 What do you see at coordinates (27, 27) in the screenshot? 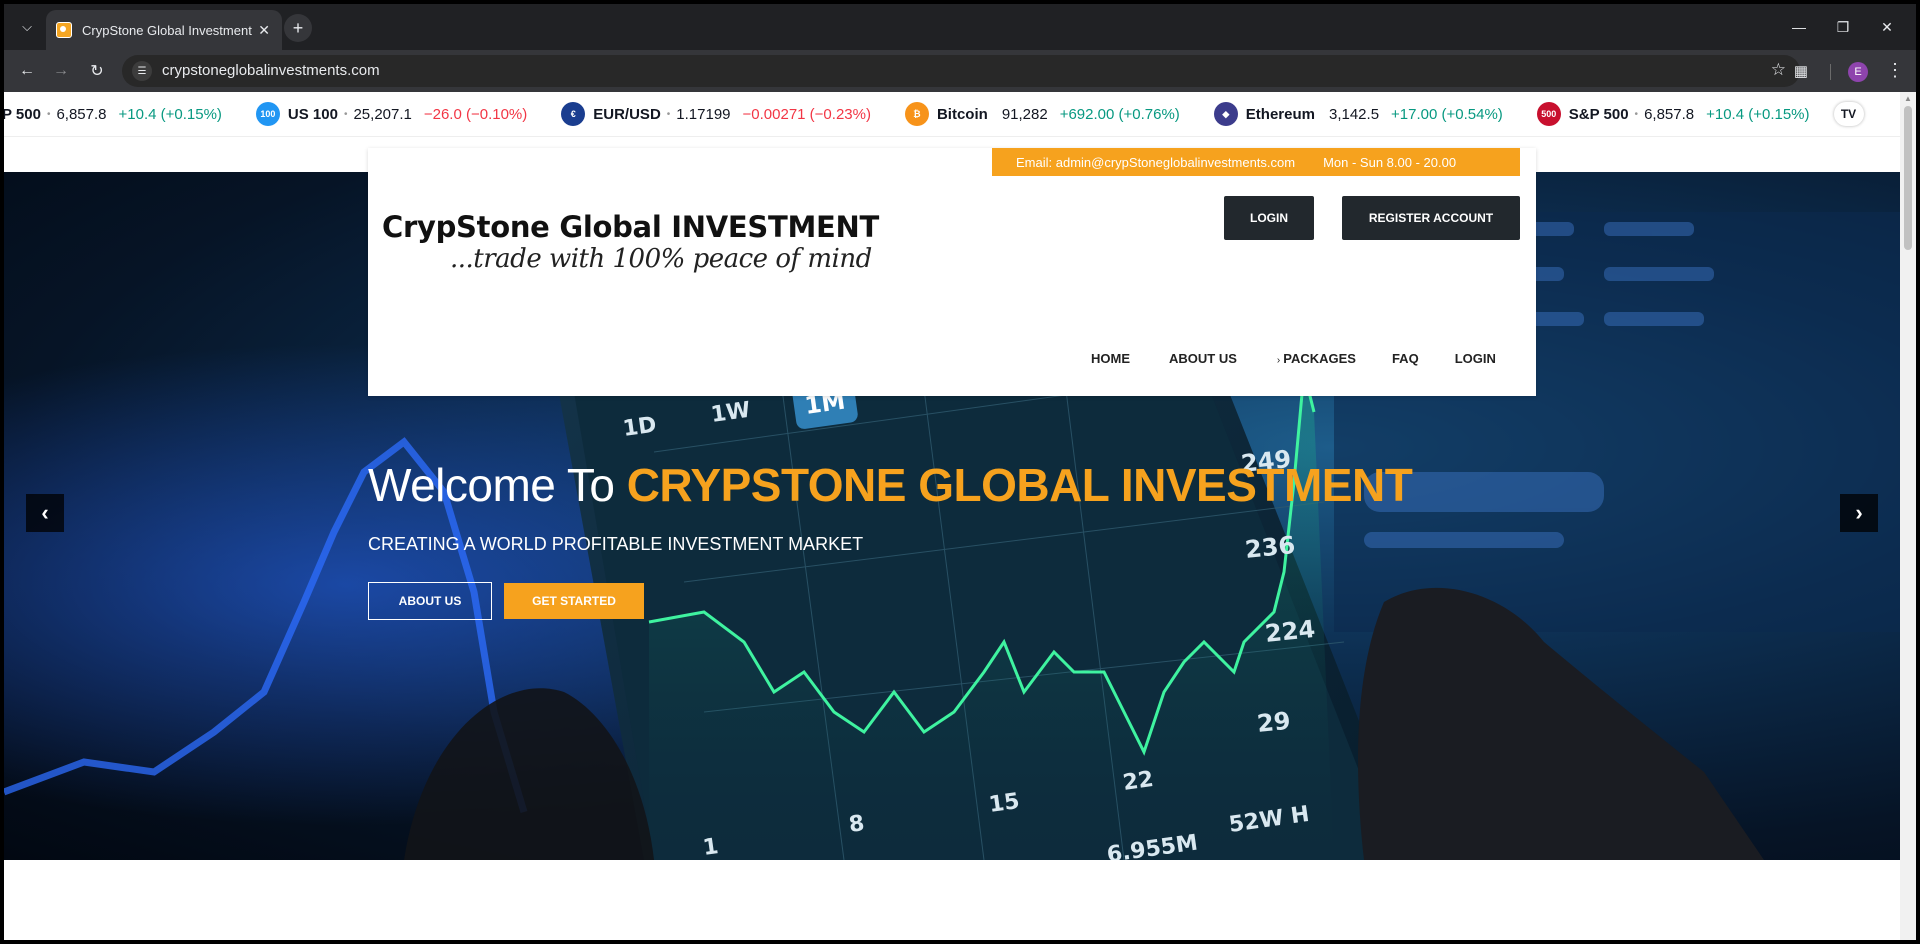
I see `tab-search-chevron-icon: ⌵` at bounding box center [27, 27].